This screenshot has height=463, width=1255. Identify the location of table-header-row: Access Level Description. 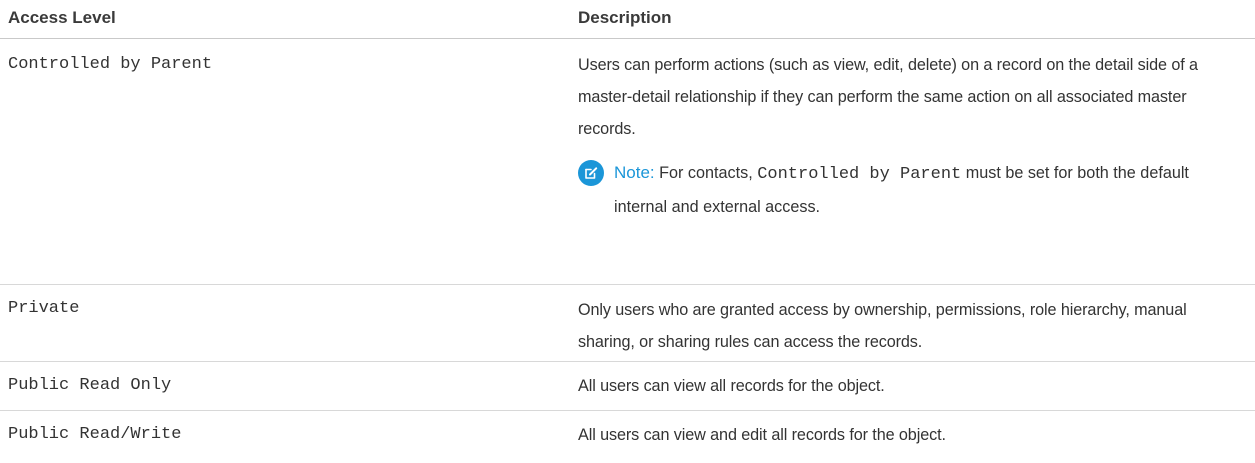
(627, 19).